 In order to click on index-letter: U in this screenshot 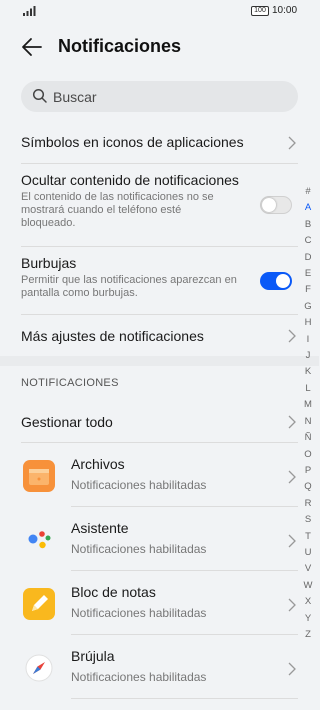, I will do `click(308, 553)`.